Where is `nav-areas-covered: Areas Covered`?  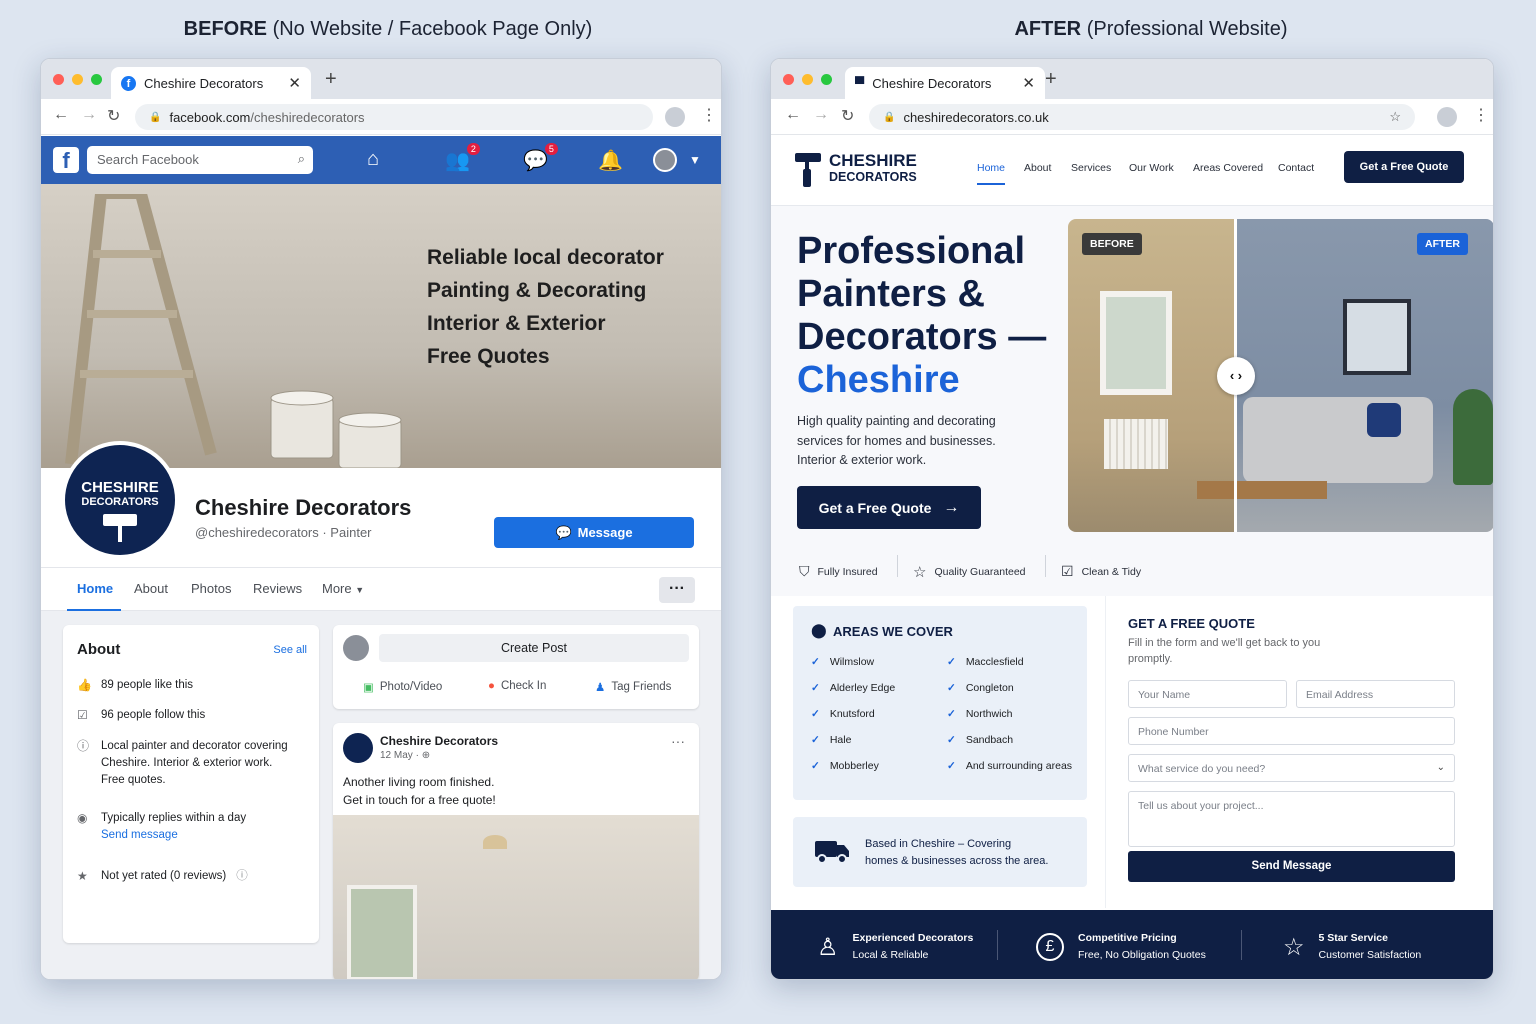 nav-areas-covered: Areas Covered is located at coordinates (1228, 168).